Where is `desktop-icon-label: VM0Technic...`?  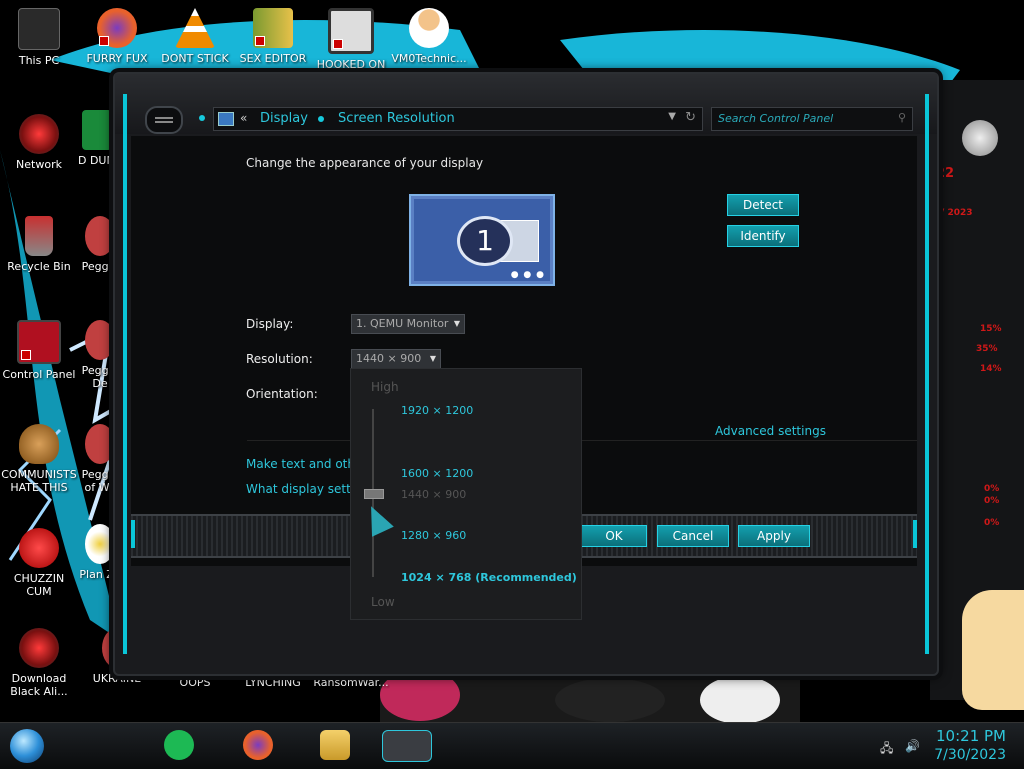 desktop-icon-label: VM0Technic... is located at coordinates (429, 58).